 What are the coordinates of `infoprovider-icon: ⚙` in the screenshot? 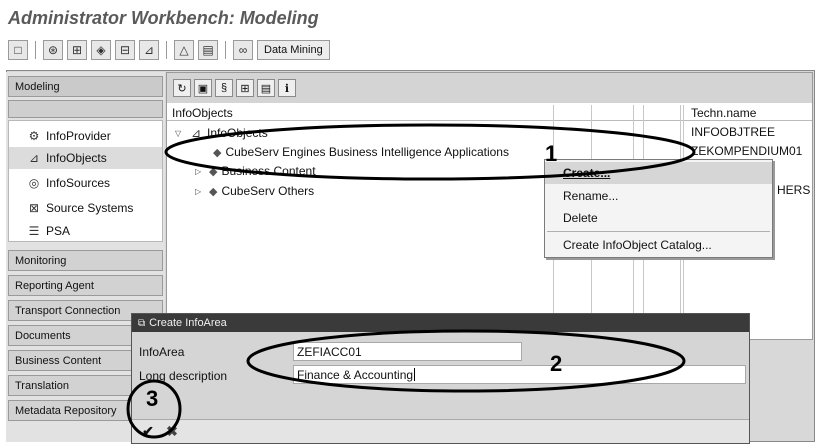 It's located at (34, 136).